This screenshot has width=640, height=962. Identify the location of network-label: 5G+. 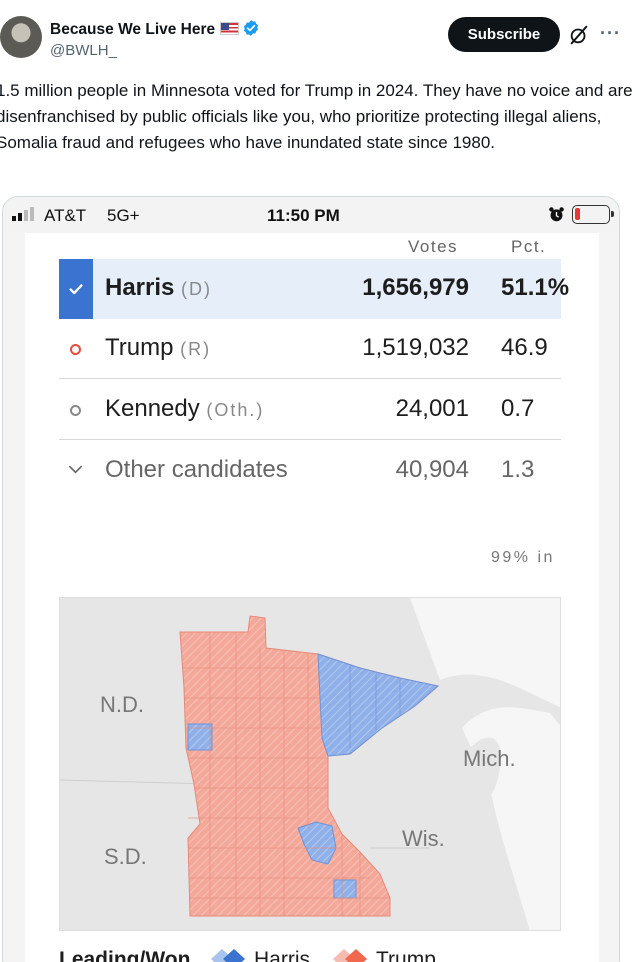
(123, 215).